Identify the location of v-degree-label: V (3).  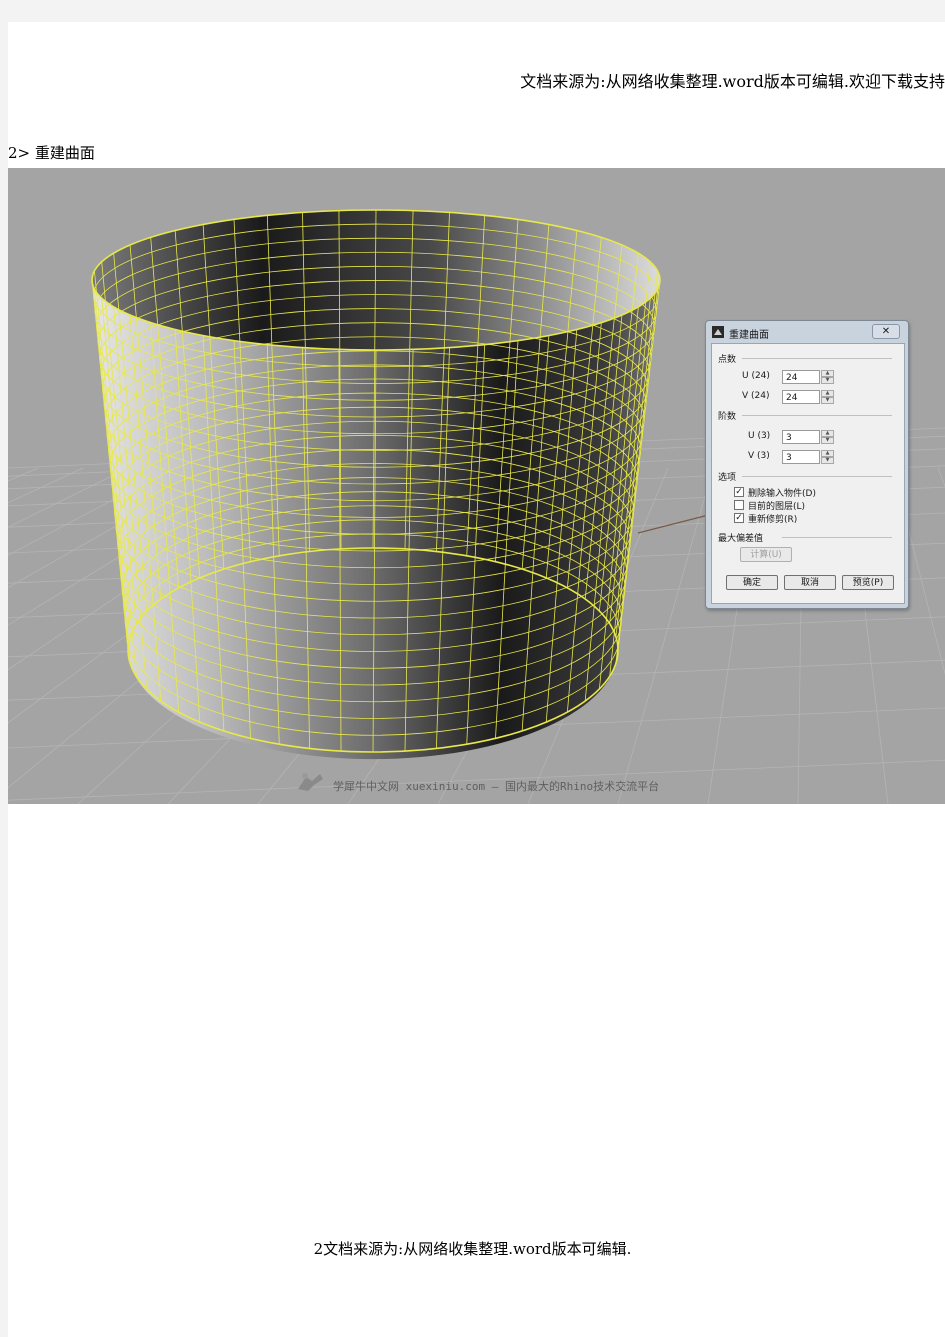
(759, 456).